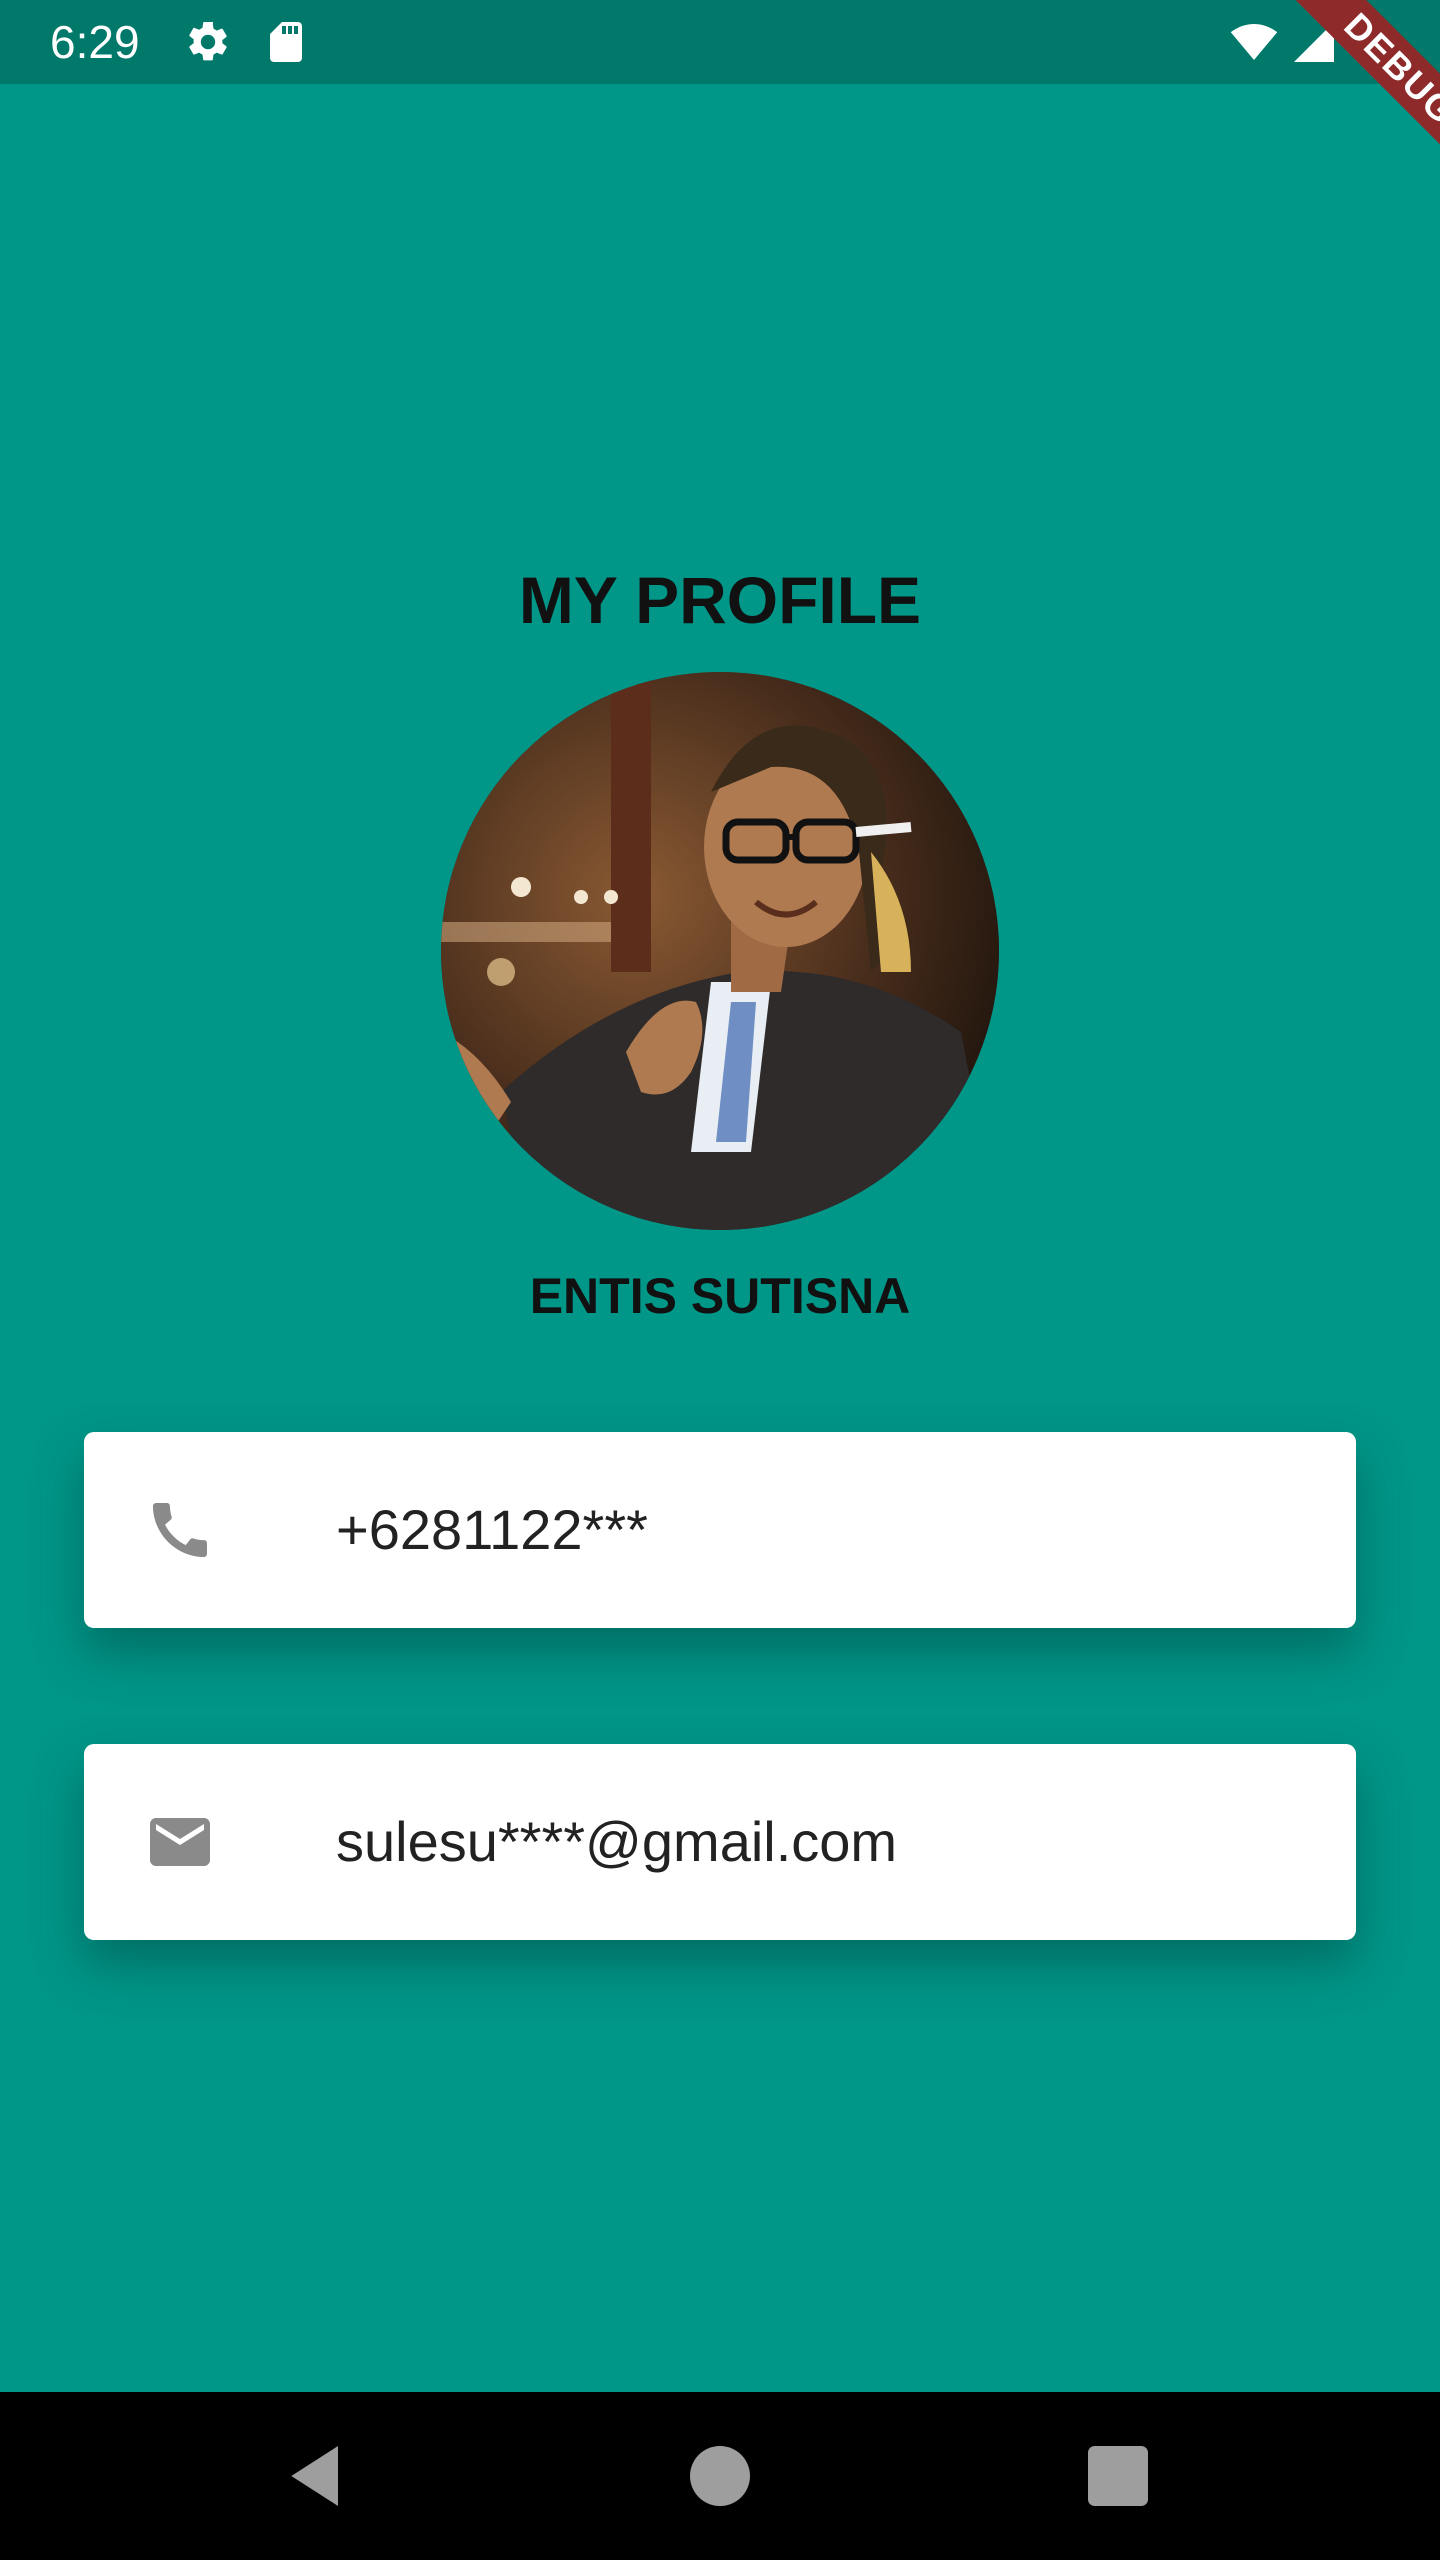 The width and height of the screenshot is (1440, 2560). I want to click on email-icon, so click(180, 1842).